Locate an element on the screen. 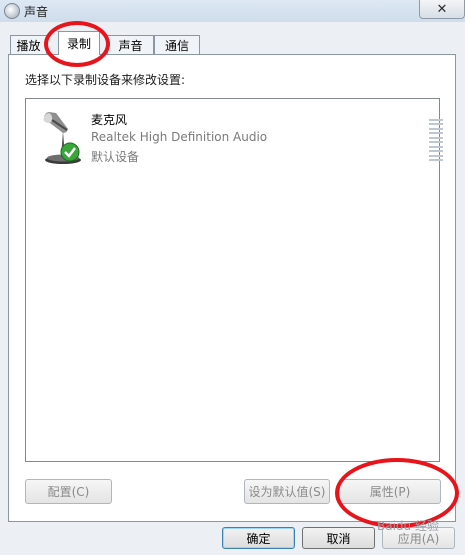 The height and width of the screenshot is (555, 465). level-meter is located at coordinates (436, 140).